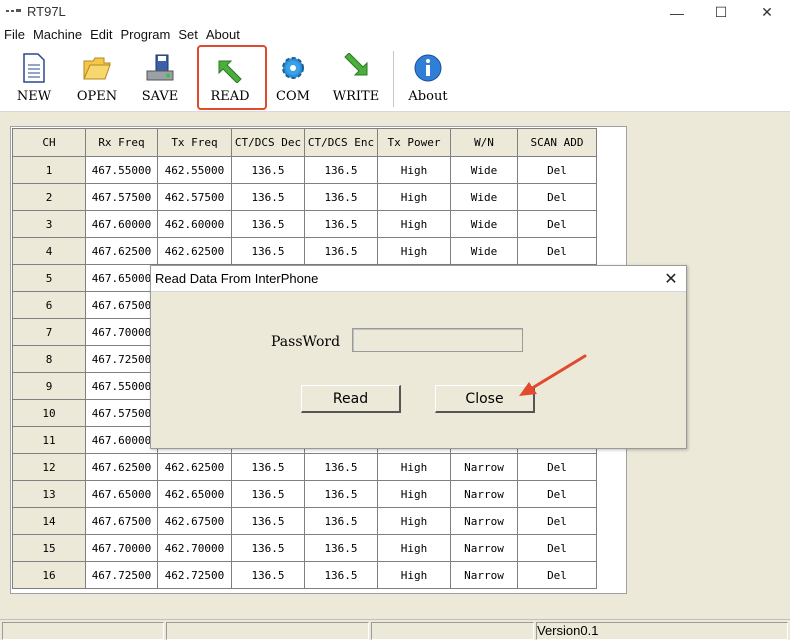 The height and width of the screenshot is (640, 790). Describe the element at coordinates (194, 197) in the screenshot. I see `table-cell: 462.57500` at that location.